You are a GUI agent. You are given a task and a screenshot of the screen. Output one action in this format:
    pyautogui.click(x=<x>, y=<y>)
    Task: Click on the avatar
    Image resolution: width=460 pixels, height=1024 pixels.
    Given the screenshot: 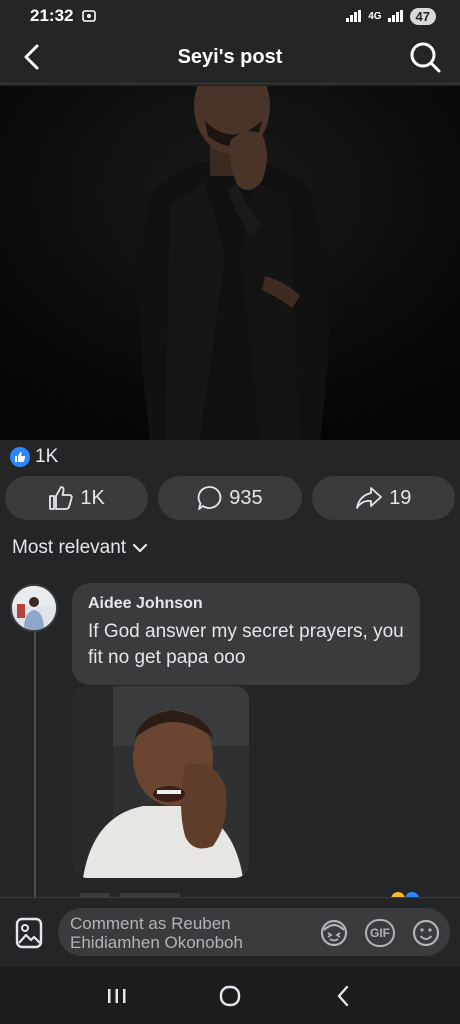 What is the action you would take?
    pyautogui.click(x=34, y=608)
    